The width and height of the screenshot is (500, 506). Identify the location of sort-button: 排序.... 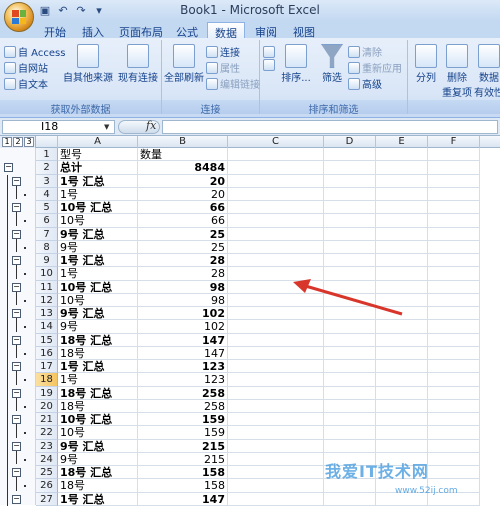
(296, 64).